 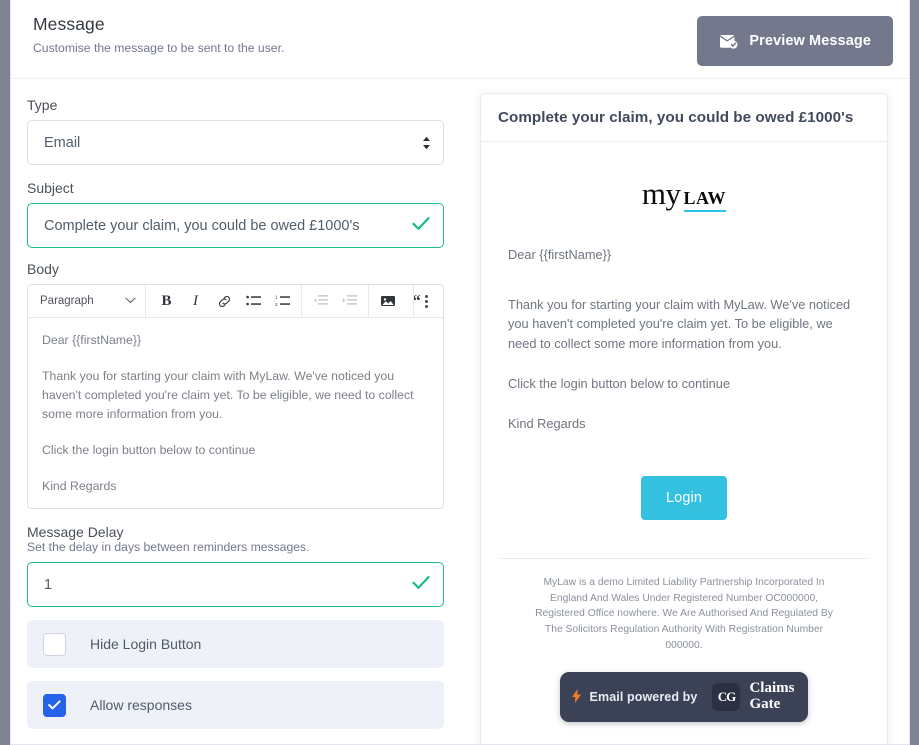 I want to click on message-delay-label: Message Delay, so click(x=75, y=532).